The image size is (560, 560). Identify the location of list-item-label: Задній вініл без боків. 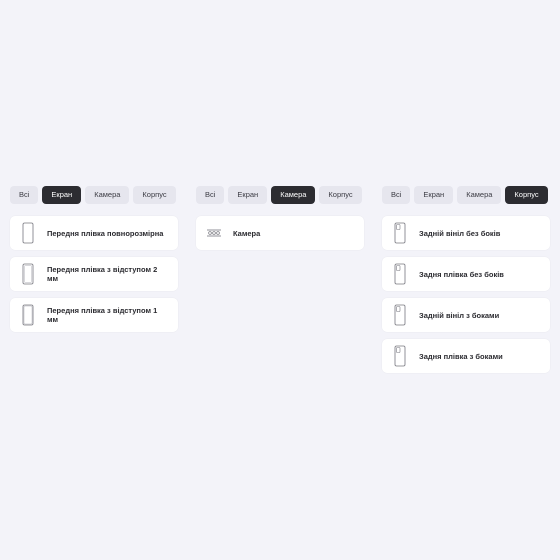
(460, 233).